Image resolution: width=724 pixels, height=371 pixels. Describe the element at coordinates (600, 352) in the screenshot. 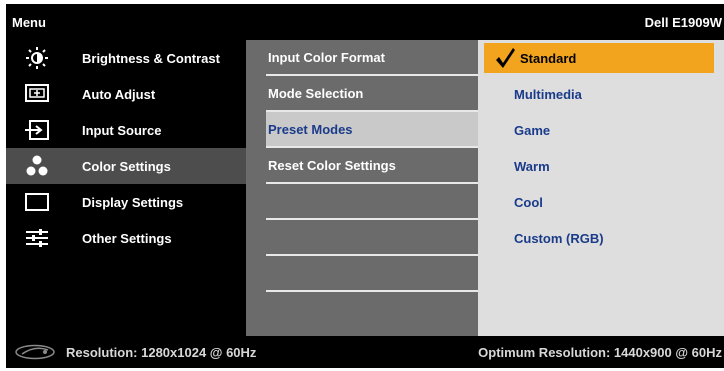

I see `optimum-resolution: Optimum Resolution: 1440x900 @ 60Hz` at that location.